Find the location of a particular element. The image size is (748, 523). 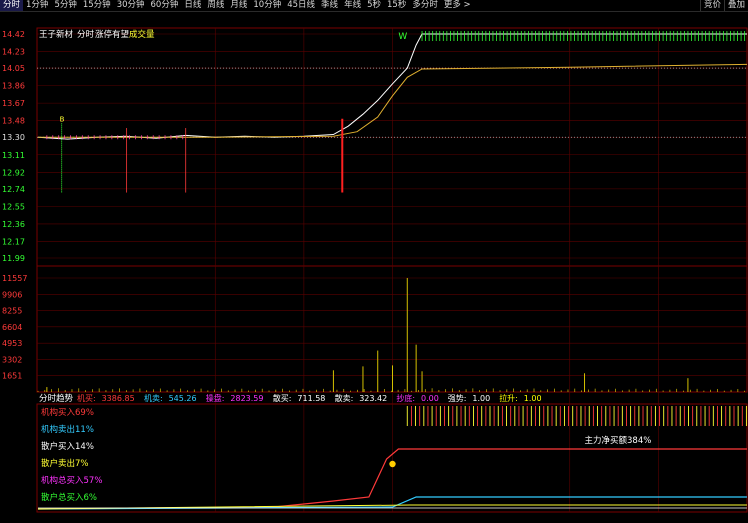

period-tab-2: 5分钟 is located at coordinates (65, 5).